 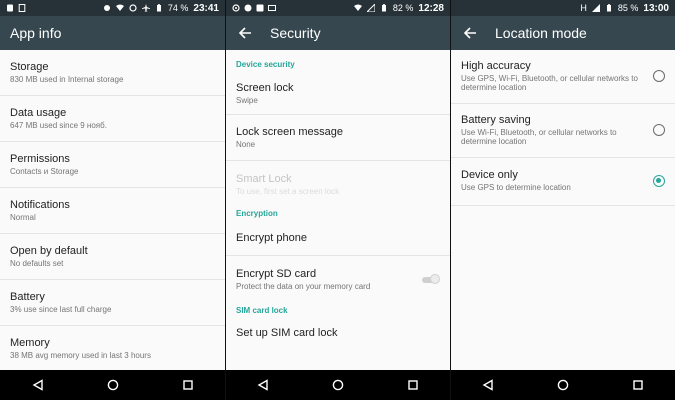 I want to click on ring-icon, so click(x=133, y=8).